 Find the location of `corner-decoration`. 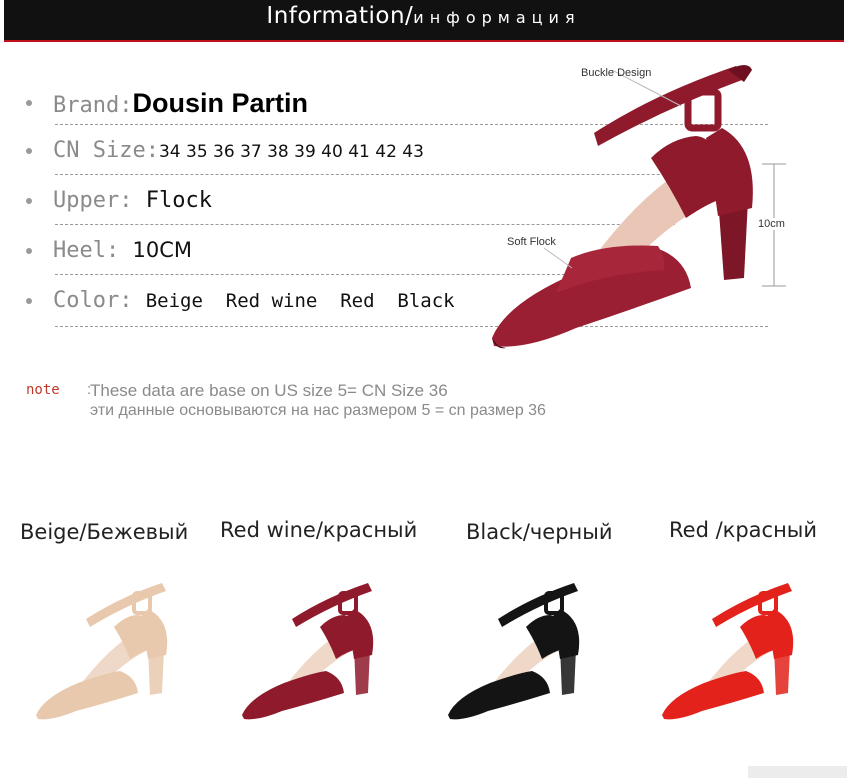

corner-decoration is located at coordinates (797, 772).